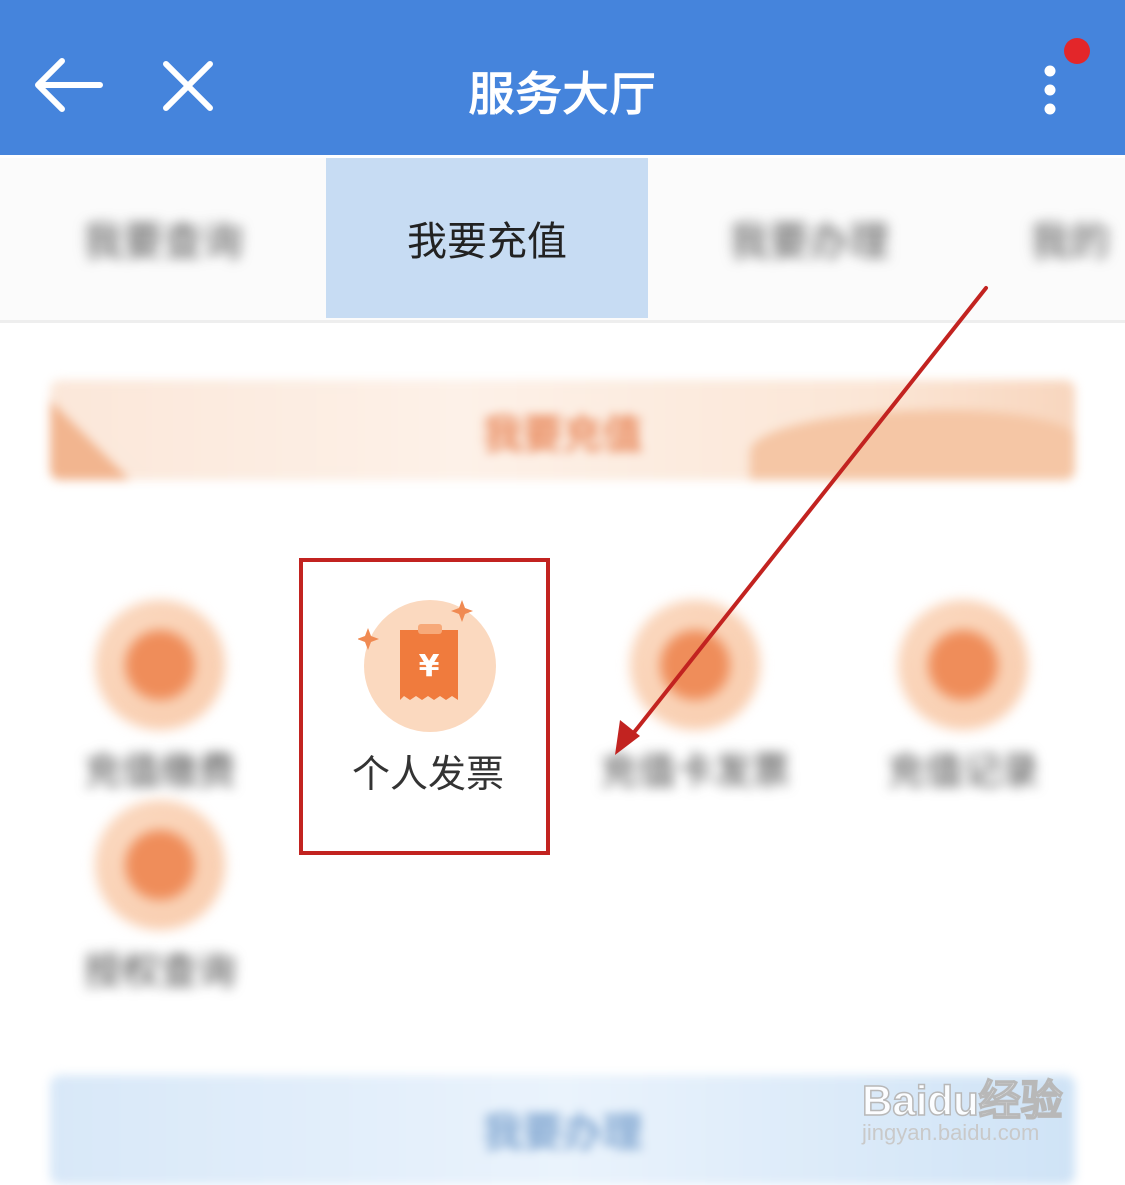 This screenshot has width=1125, height=1185. I want to click on user-icon, so click(160, 865).